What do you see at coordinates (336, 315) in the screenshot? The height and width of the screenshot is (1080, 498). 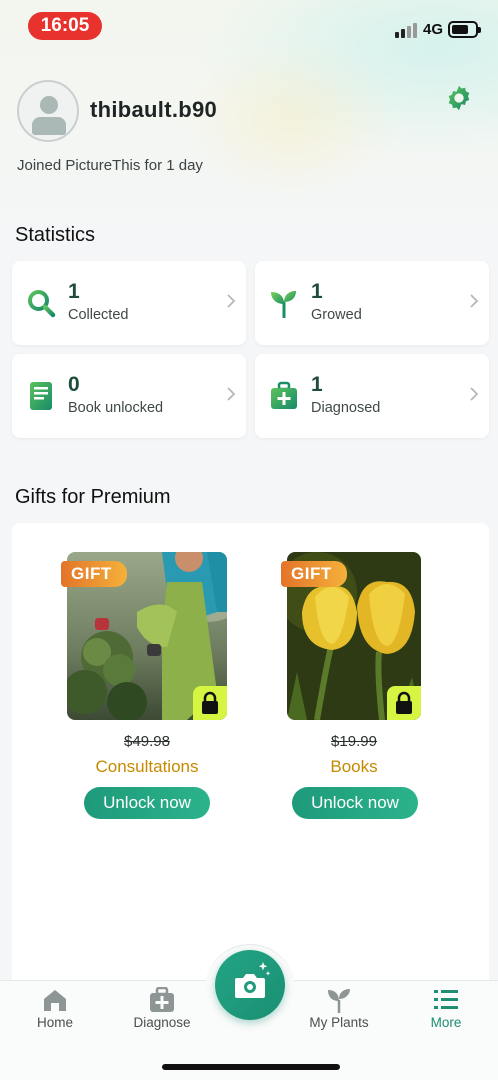 I see `stat-label: Growed` at bounding box center [336, 315].